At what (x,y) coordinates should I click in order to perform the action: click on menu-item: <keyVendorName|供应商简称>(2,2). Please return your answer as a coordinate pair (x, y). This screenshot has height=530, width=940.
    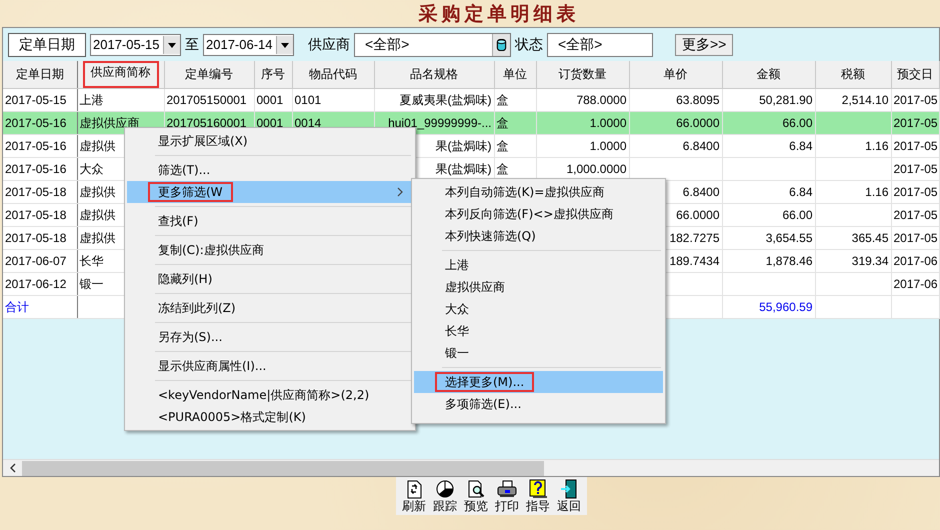
    Looking at the image, I should click on (270, 395).